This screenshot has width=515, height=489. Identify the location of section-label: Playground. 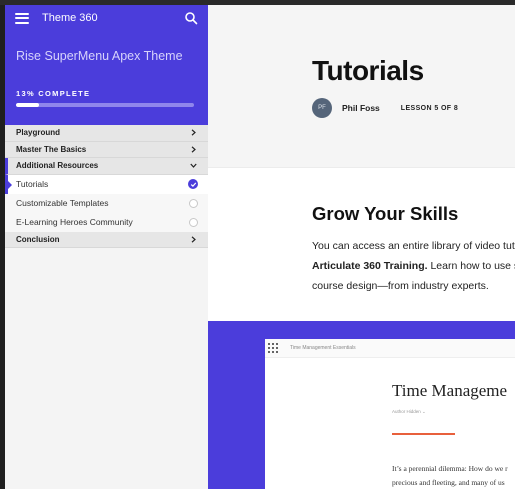
(38, 133).